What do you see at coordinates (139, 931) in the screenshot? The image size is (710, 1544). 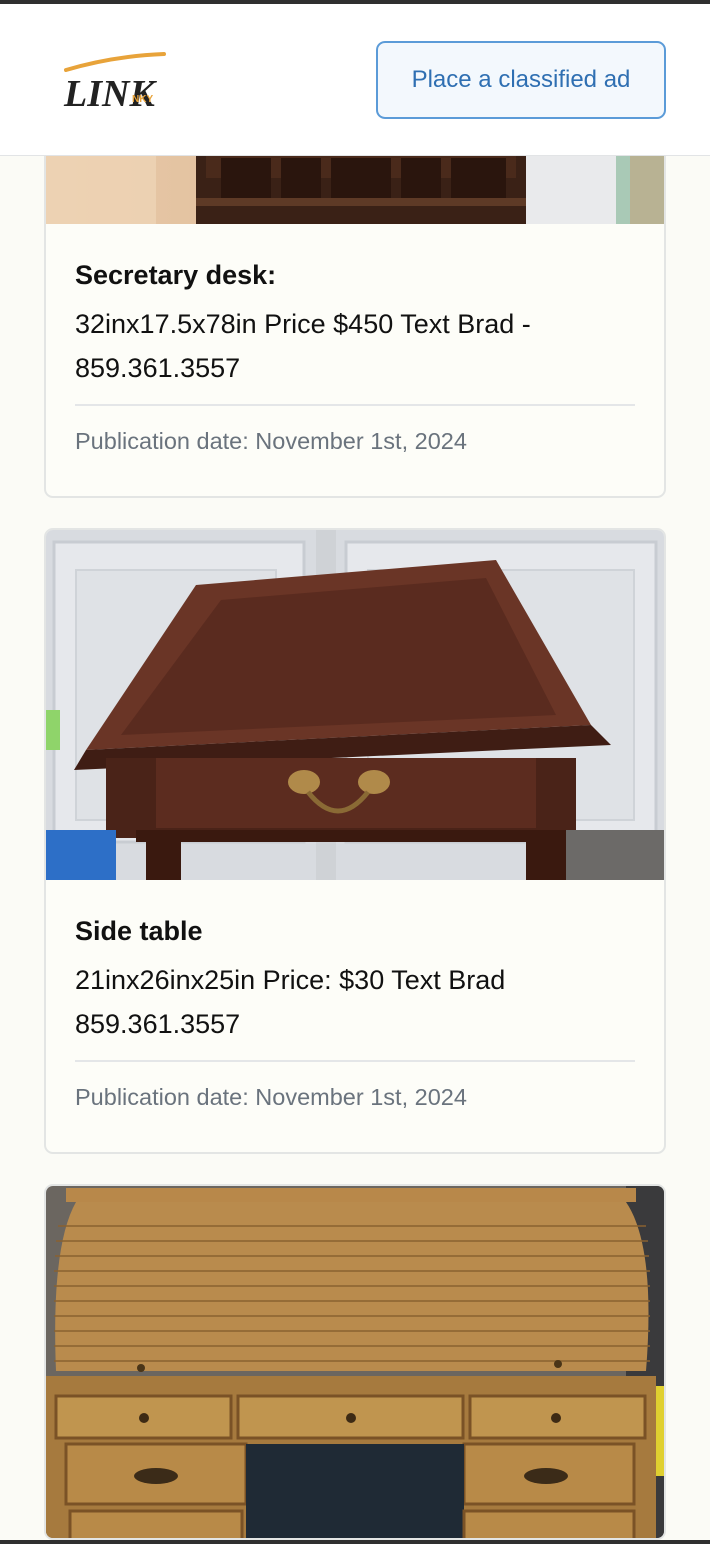 I see `listing-title: Side table` at bounding box center [139, 931].